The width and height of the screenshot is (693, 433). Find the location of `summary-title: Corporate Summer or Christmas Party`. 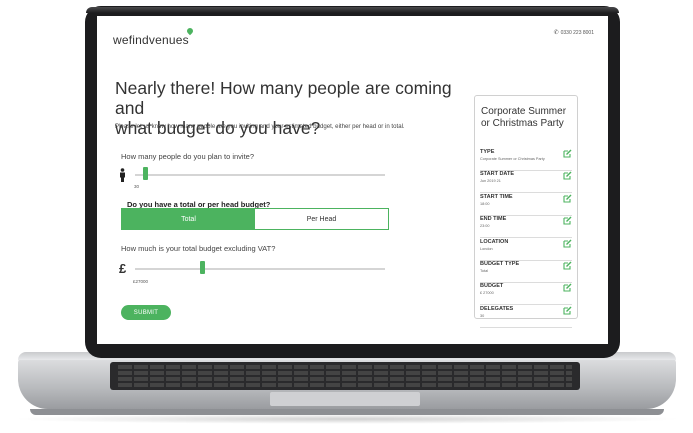

summary-title: Corporate Summer or Christmas Party is located at coordinates (528, 118).